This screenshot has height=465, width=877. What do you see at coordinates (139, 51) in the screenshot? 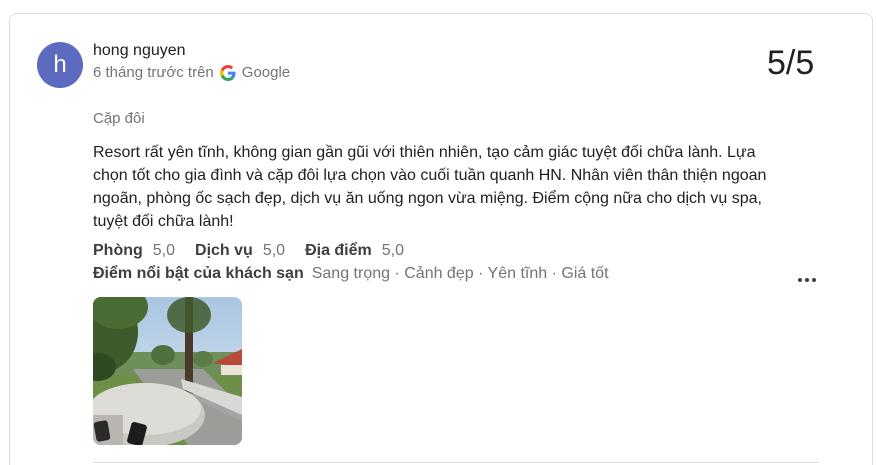
I see `reviewer-name: hong nguyen` at bounding box center [139, 51].